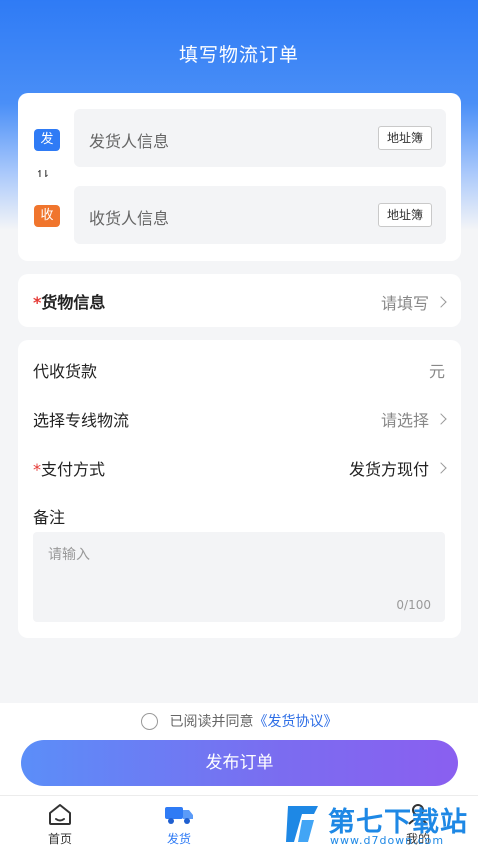  Describe the element at coordinates (73, 469) in the screenshot. I see `payment-method-text: 支付方式` at that location.